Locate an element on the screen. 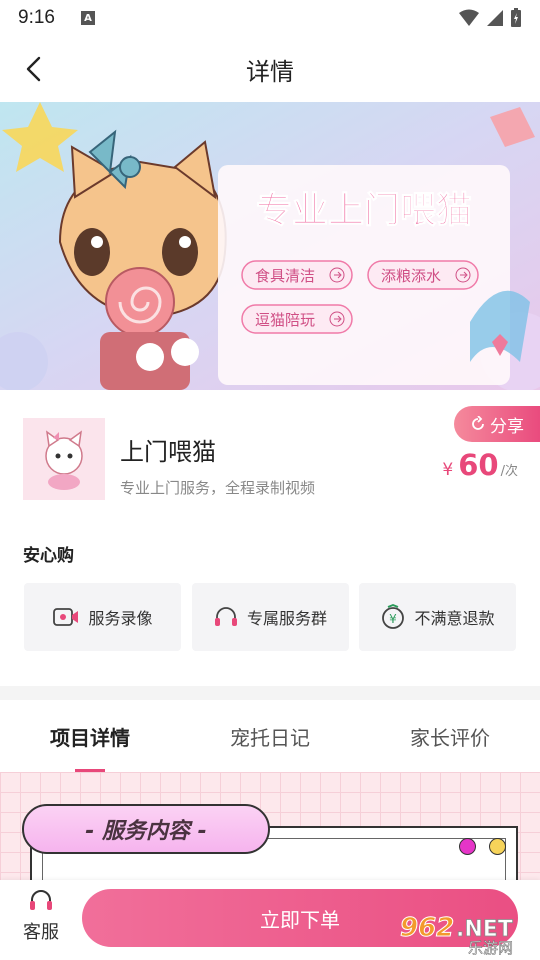 The width and height of the screenshot is (540, 960). detail-tabs: 项目详情 宠托日记 家长评价 is located at coordinates (270, 736).